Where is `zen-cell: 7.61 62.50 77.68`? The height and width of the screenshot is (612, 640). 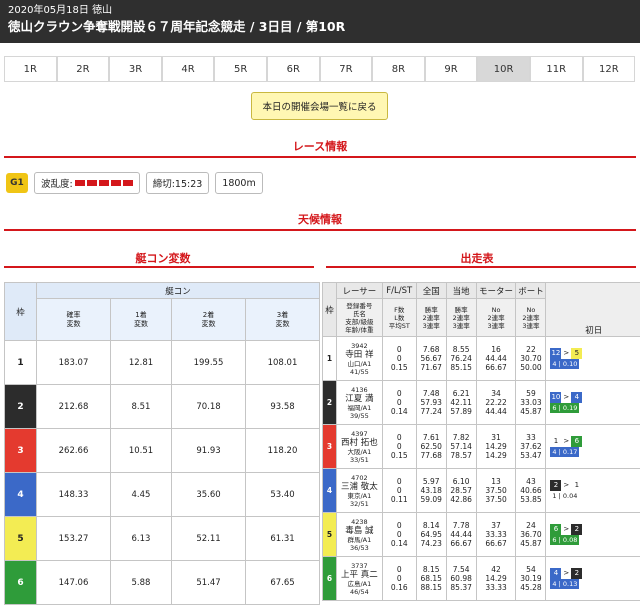
zen-cell: 7.61 62.50 77.68 is located at coordinates (431, 446).